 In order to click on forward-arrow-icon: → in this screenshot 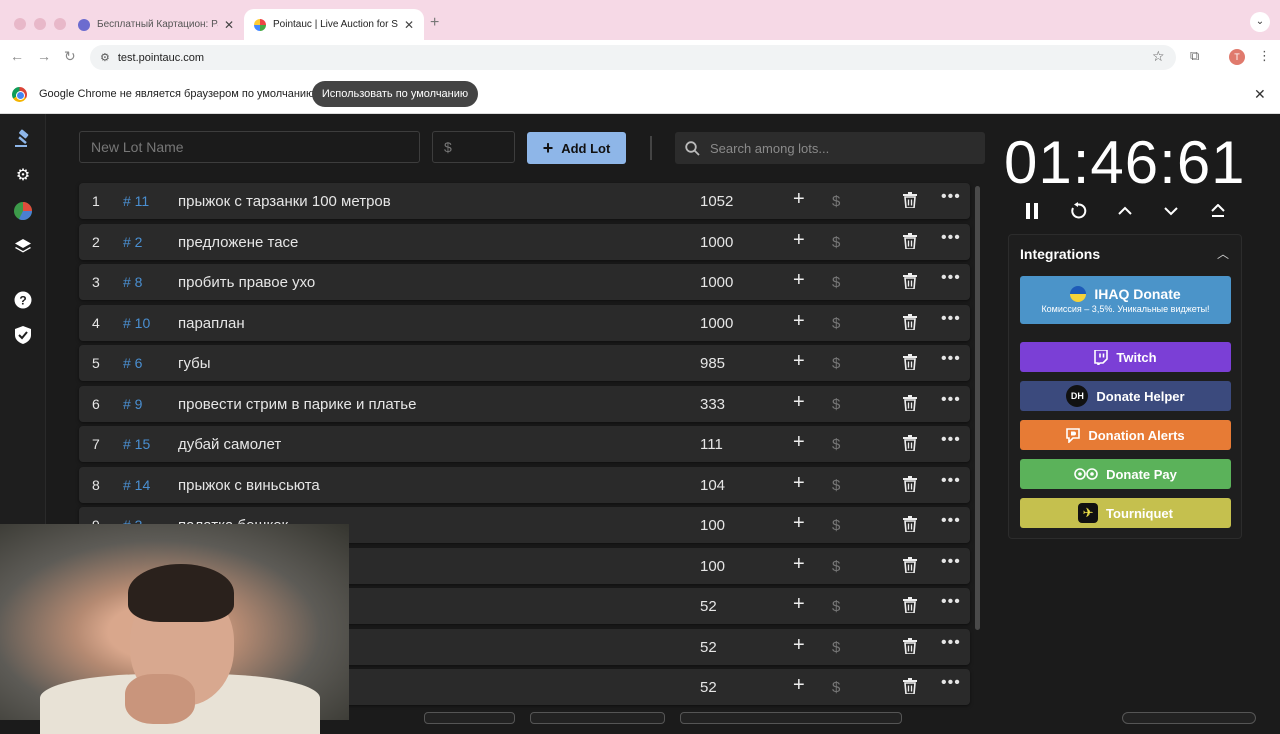, I will do `click(44, 56)`.